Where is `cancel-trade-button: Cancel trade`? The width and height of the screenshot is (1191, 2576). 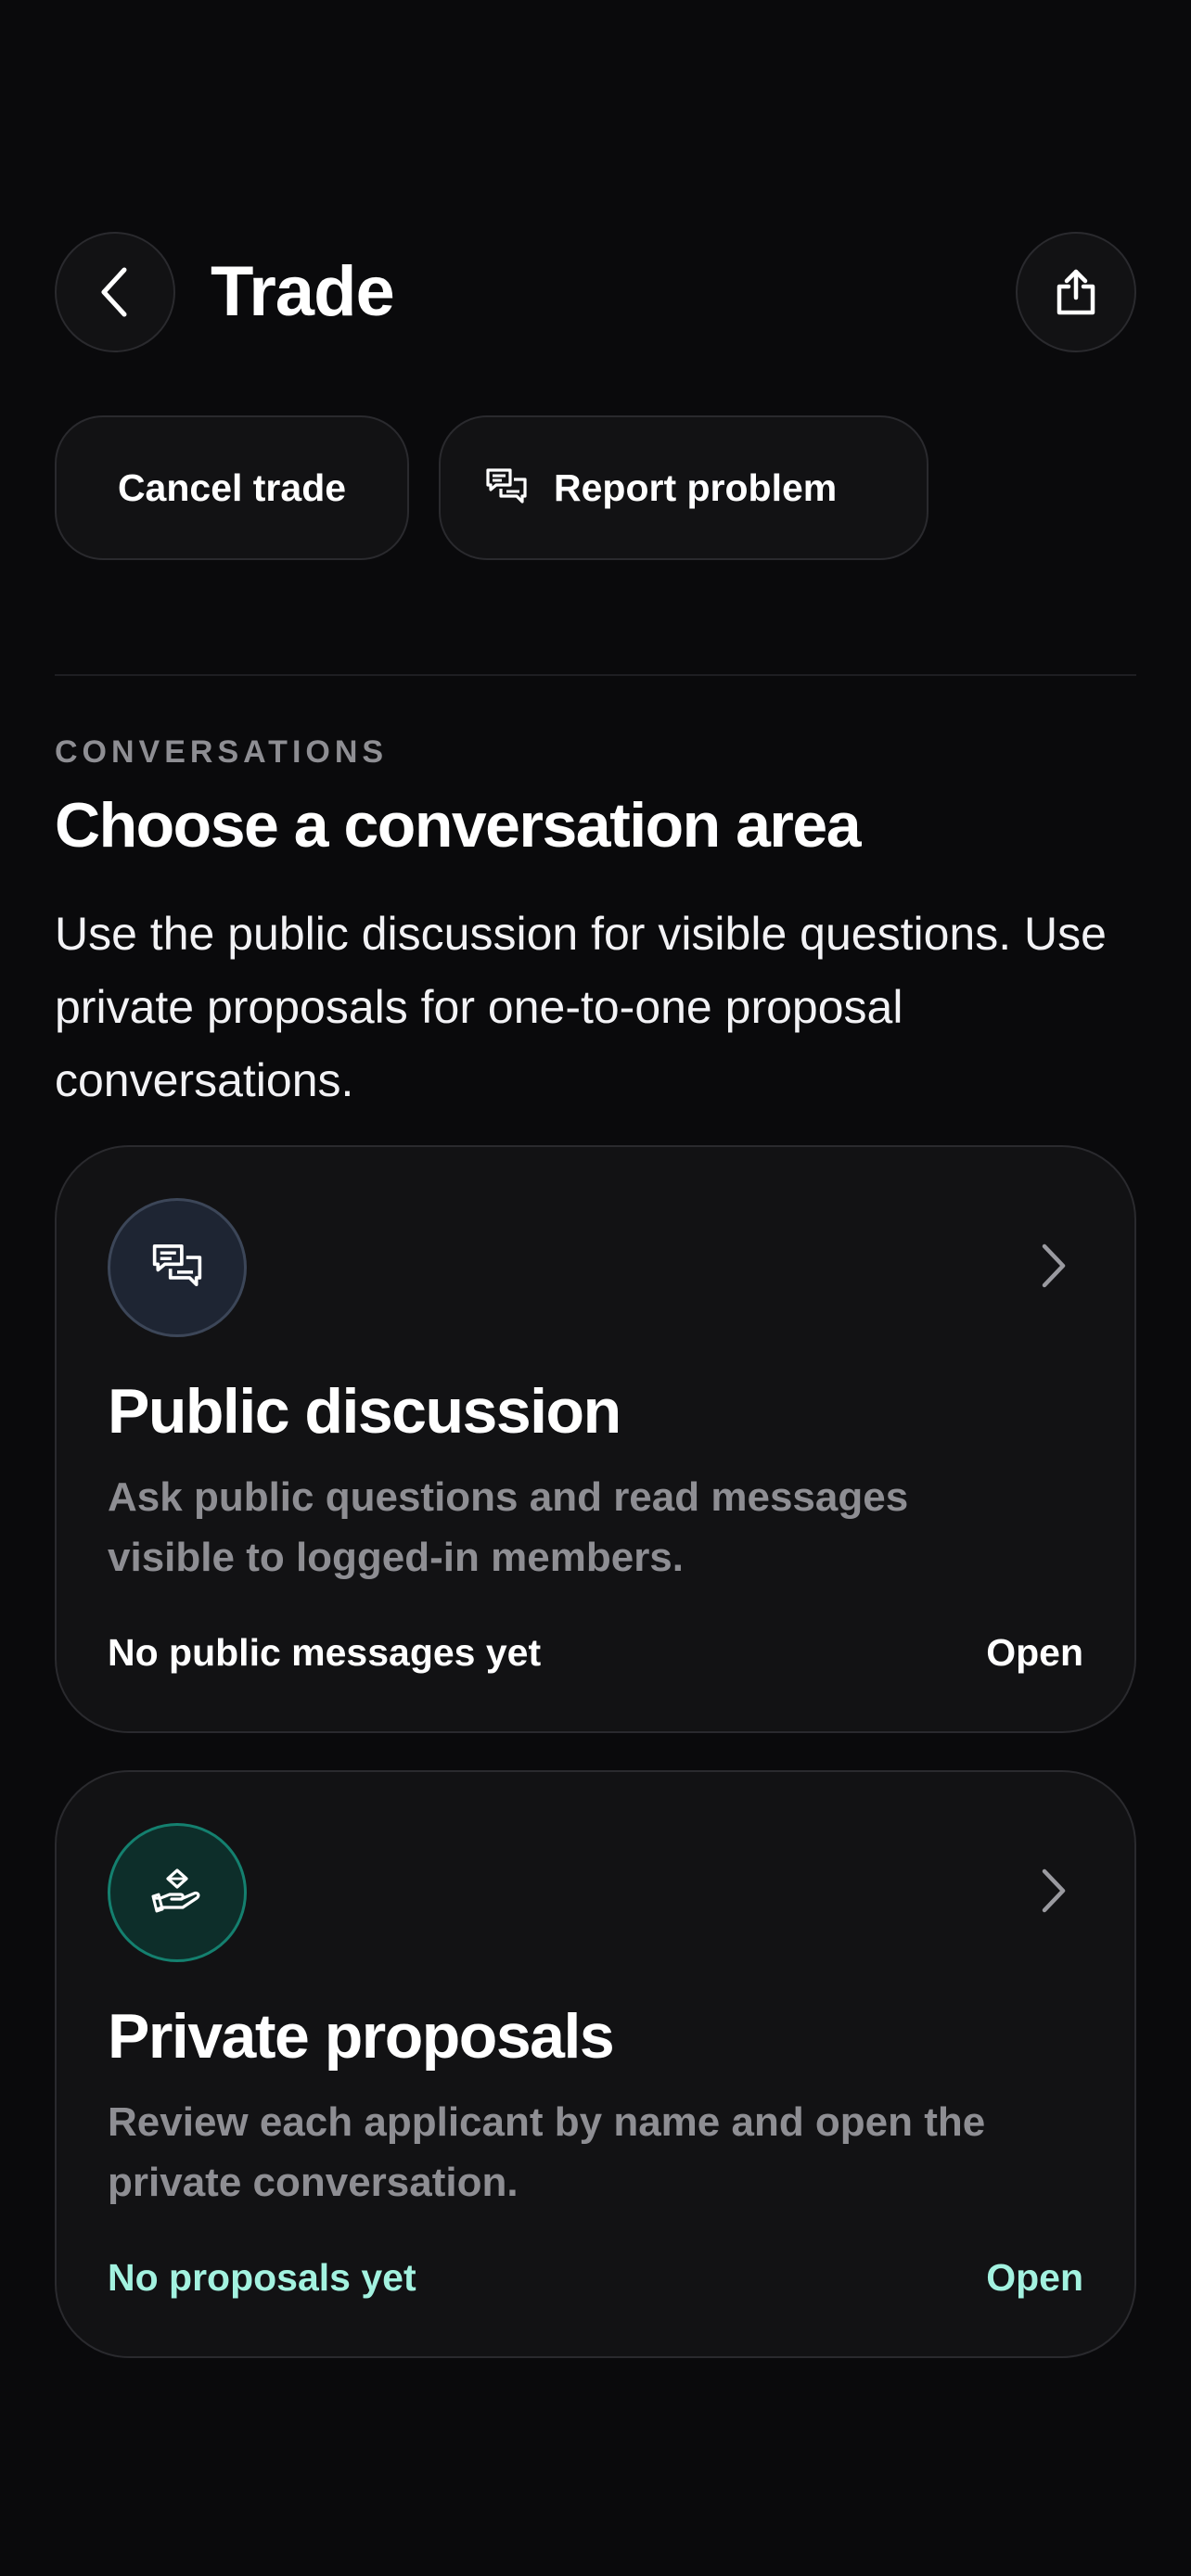
cancel-trade-button: Cancel trade is located at coordinates (232, 488).